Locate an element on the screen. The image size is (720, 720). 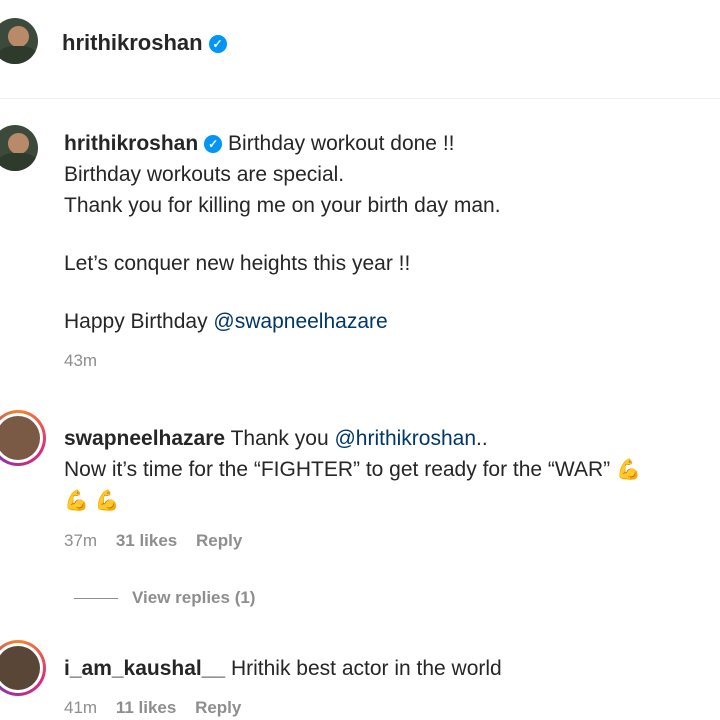
mention-link: @hrithikroshan is located at coordinates (405, 438).